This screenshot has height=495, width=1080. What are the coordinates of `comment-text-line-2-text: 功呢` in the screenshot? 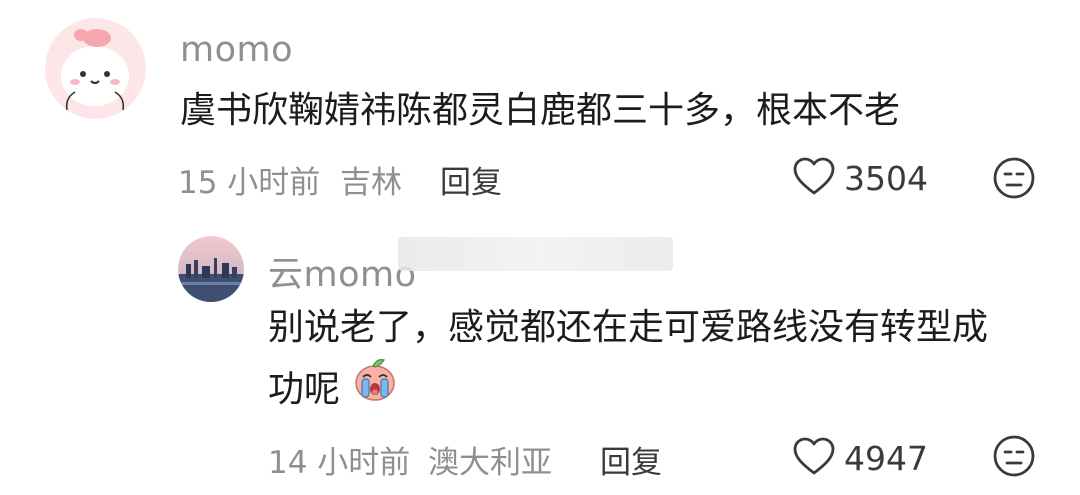 It's located at (304, 389).